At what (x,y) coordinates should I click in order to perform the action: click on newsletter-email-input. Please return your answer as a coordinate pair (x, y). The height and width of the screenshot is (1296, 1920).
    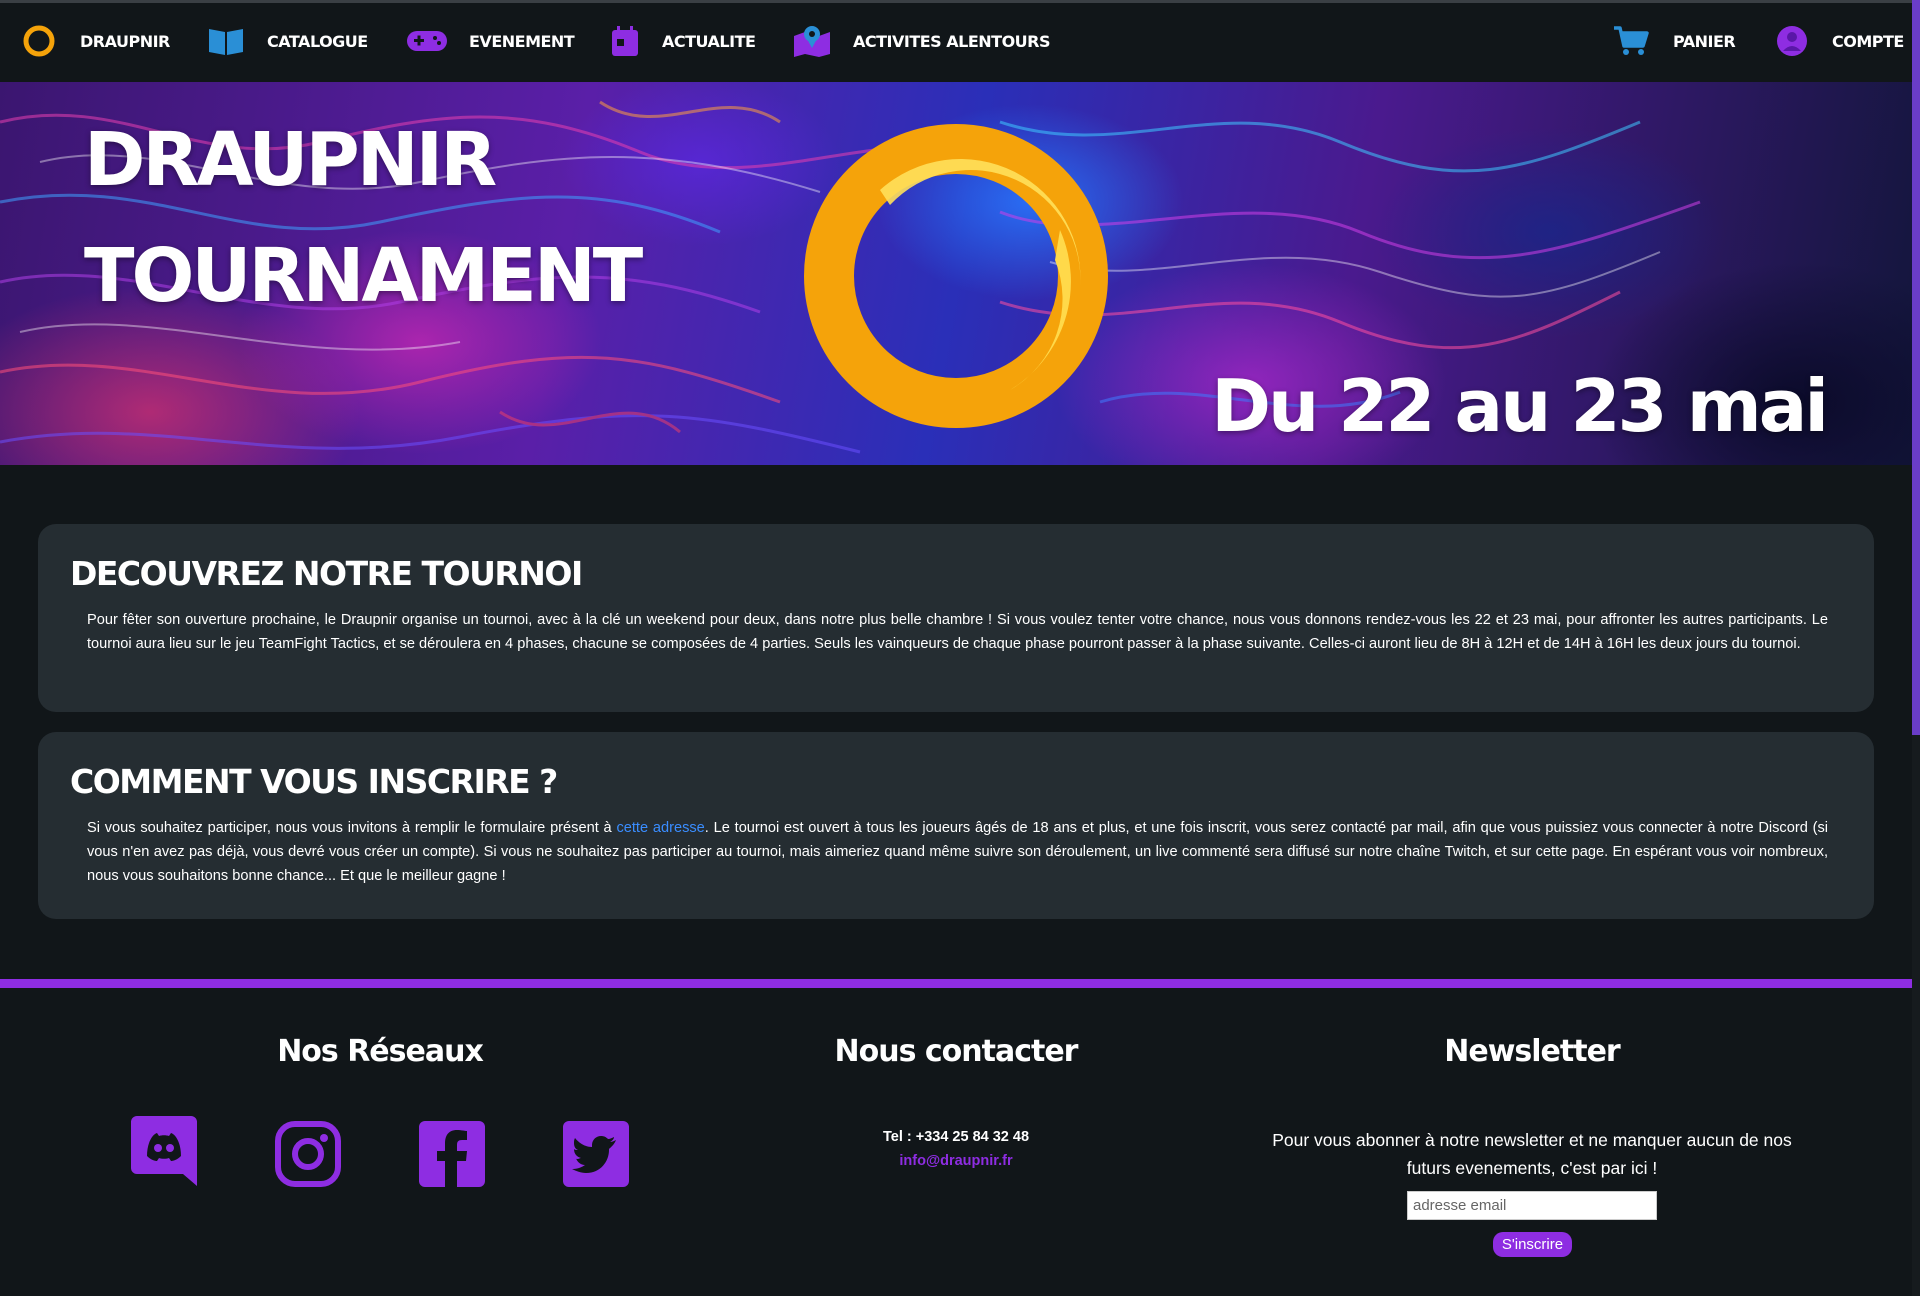
    Looking at the image, I should click on (1532, 1205).